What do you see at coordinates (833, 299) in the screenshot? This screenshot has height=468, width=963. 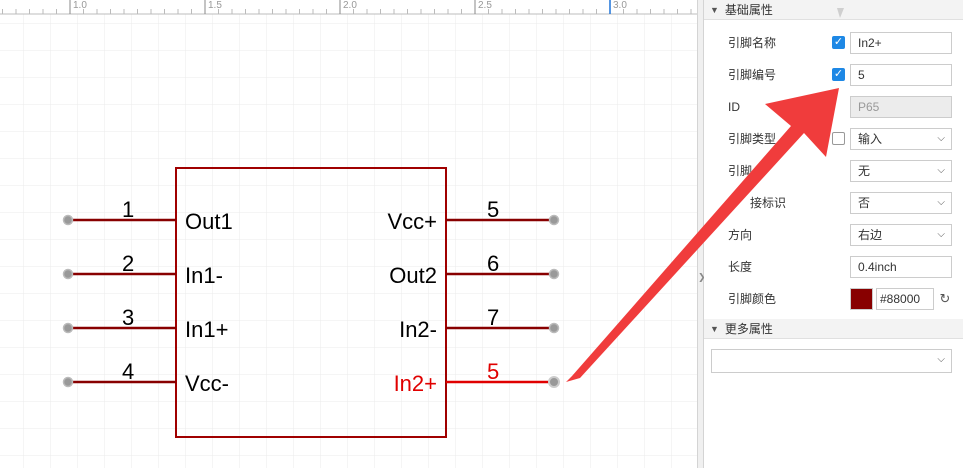 I see `pin-color-row: 引脚颜色 #88000 ↻` at bounding box center [833, 299].